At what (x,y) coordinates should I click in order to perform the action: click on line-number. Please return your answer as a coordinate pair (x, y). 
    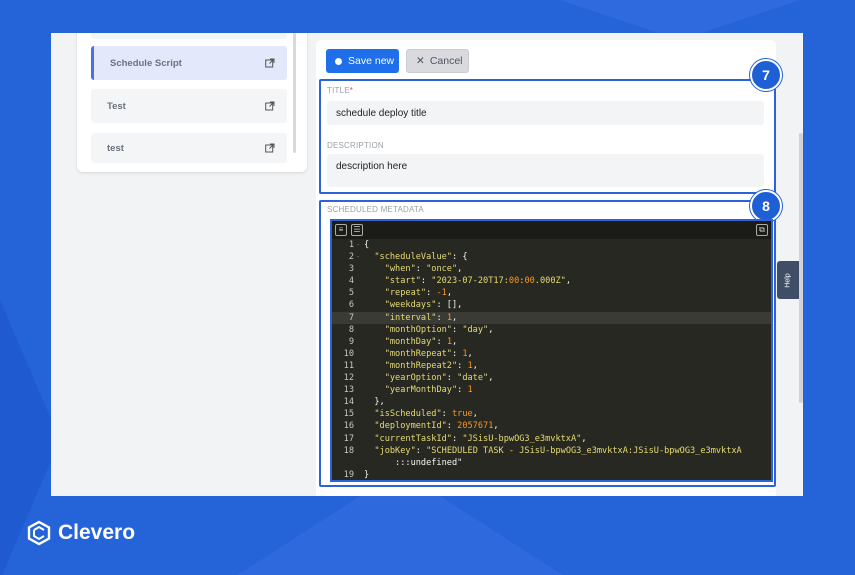
    Looking at the image, I should click on (344, 463).